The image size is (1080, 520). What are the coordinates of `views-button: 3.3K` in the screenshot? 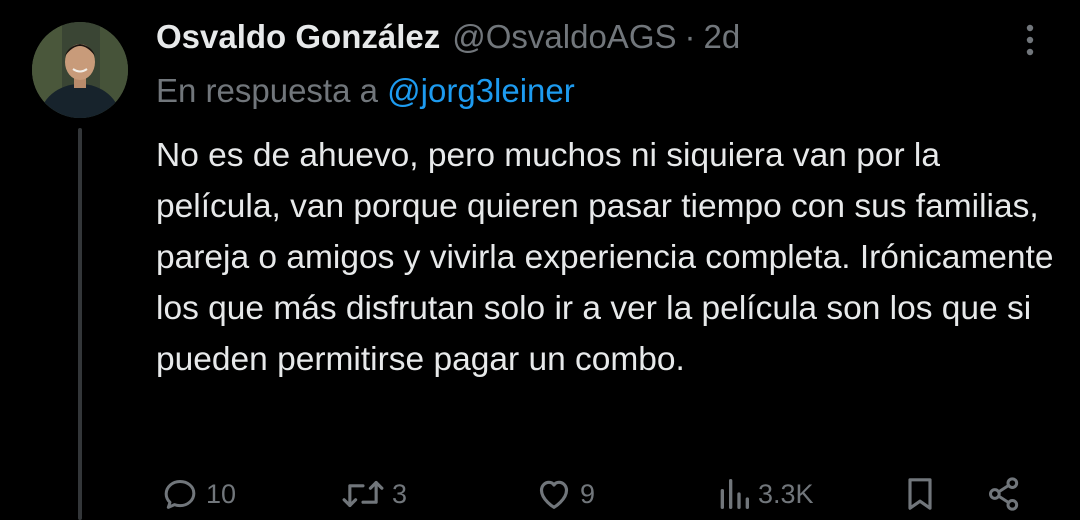 It's located at (765, 494).